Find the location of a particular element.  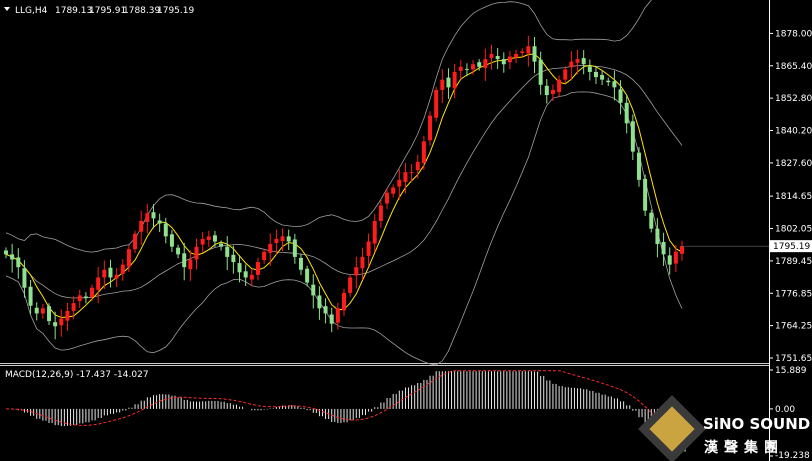

price-tick-label: 1865.40 is located at coordinates (793, 67).